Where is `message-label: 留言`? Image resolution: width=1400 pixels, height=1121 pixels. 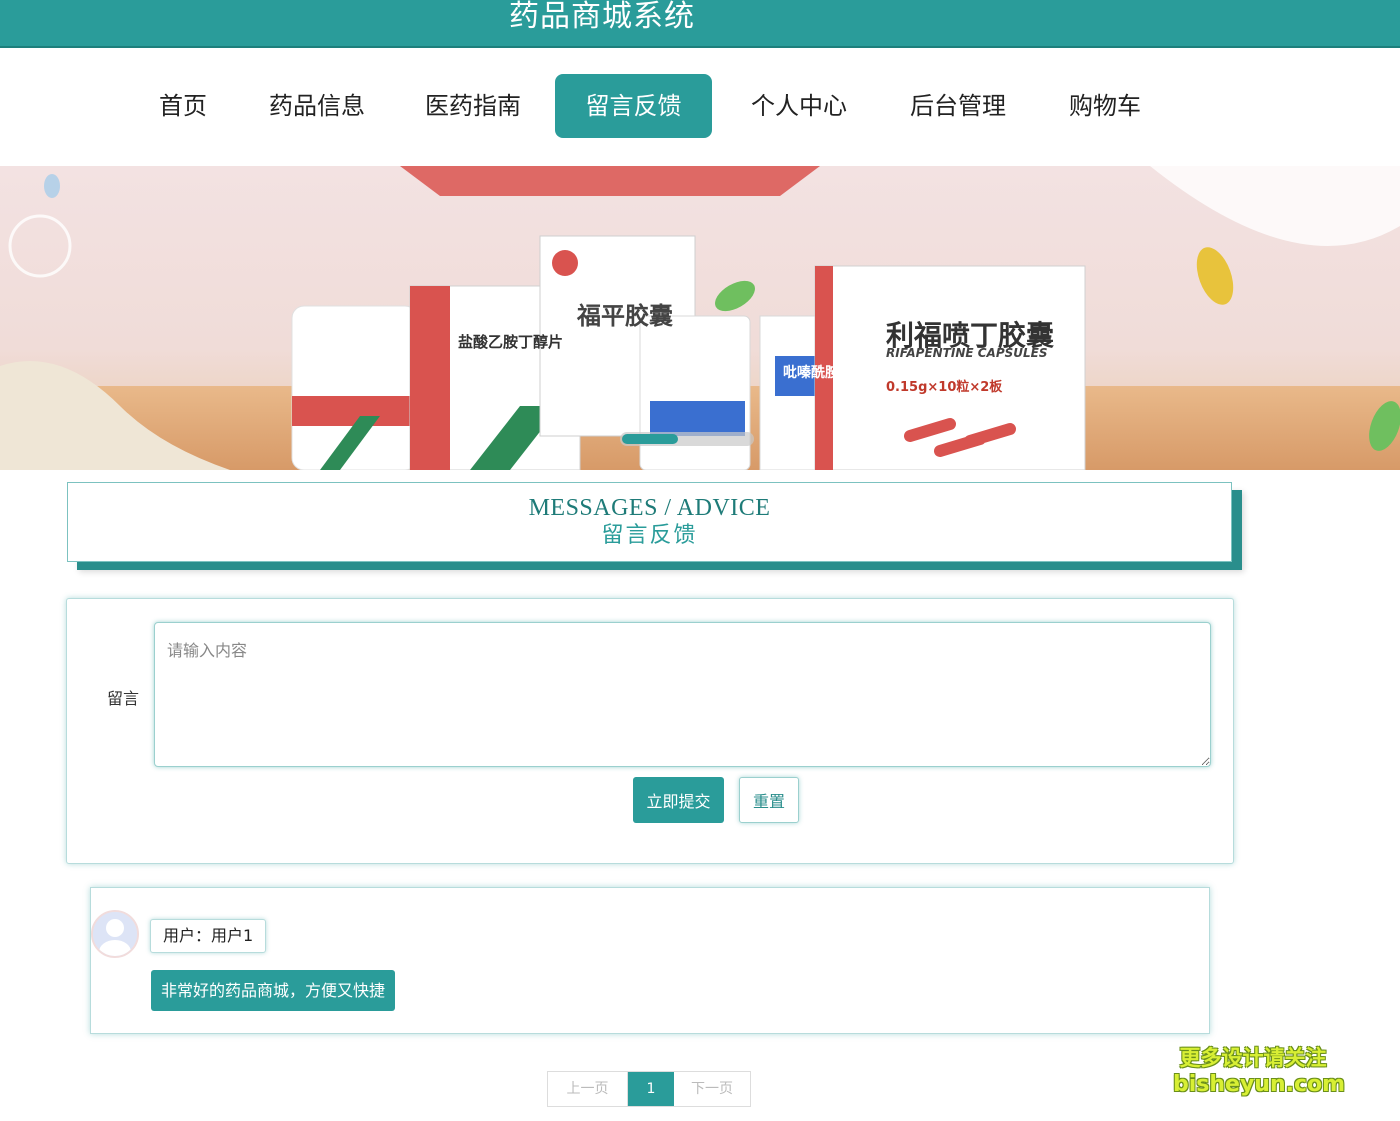
message-label: 留言 is located at coordinates (123, 698).